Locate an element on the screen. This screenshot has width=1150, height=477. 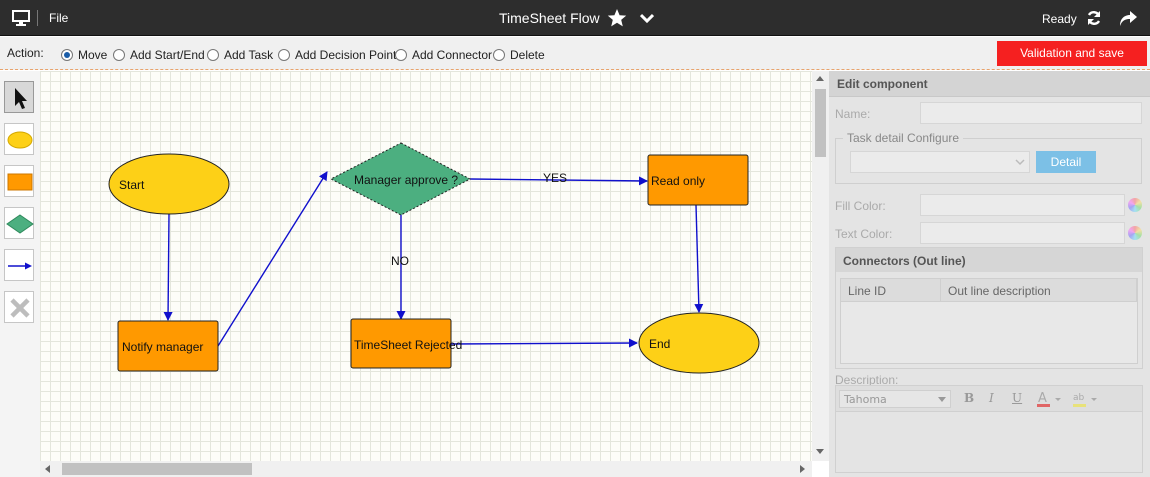
page-title: TimeSheet Flow is located at coordinates (549, 18).